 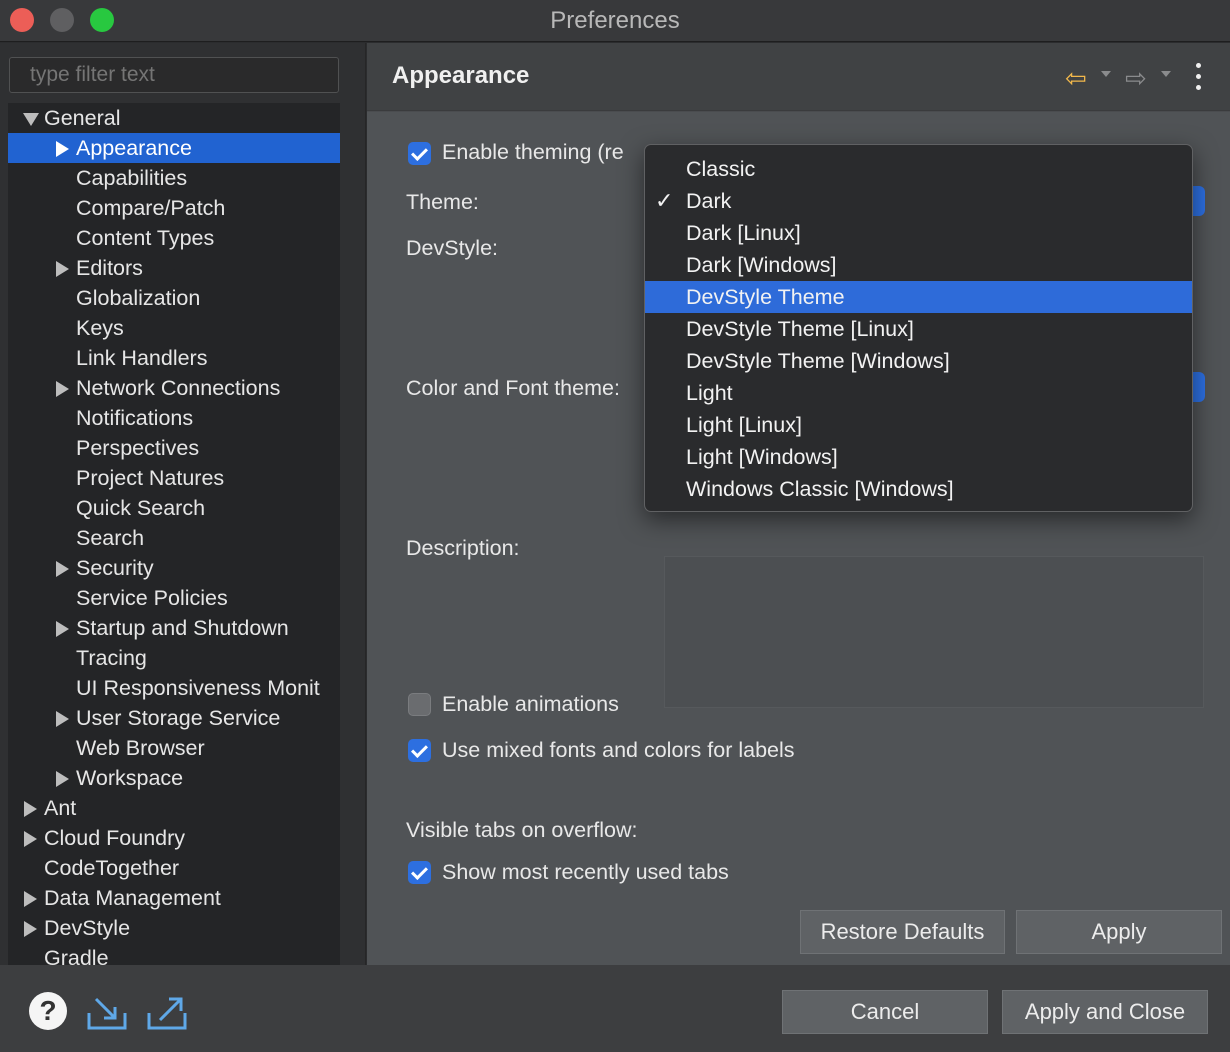 What do you see at coordinates (182, 628) in the screenshot?
I see `tree-item-label: Startup and Shutdown` at bounding box center [182, 628].